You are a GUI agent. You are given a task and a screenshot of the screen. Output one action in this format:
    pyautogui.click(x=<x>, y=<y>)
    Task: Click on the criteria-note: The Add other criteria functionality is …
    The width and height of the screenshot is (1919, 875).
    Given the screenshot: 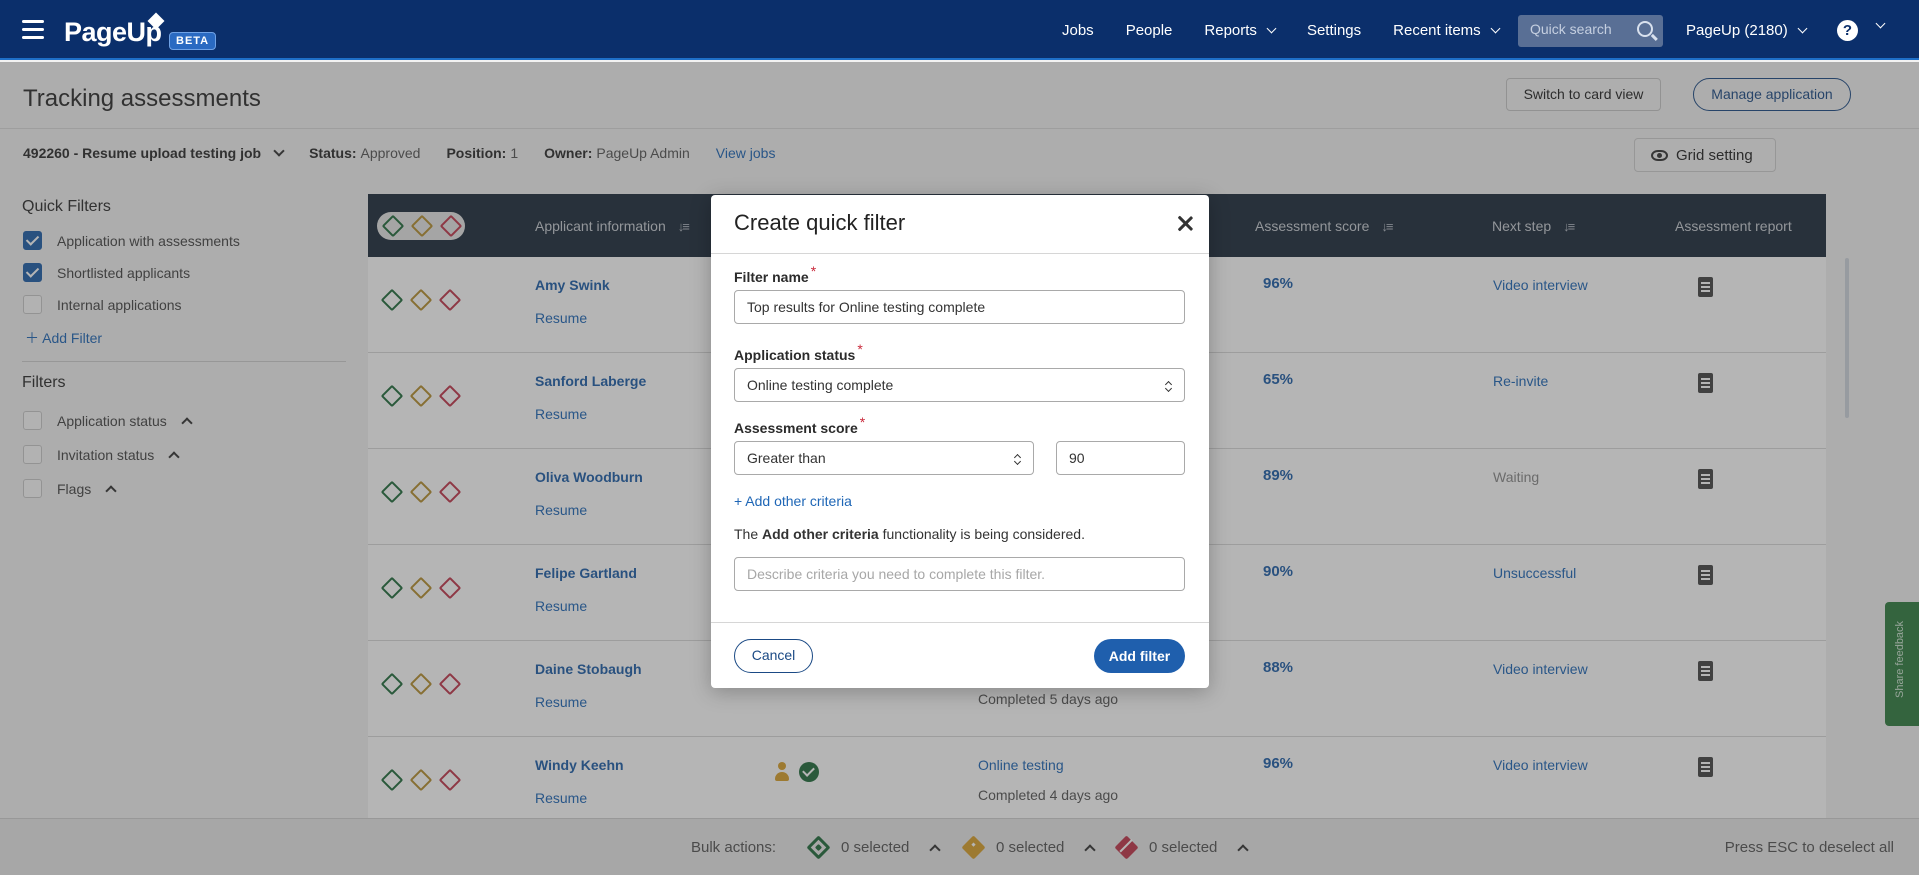 What is the action you would take?
    pyautogui.click(x=909, y=534)
    